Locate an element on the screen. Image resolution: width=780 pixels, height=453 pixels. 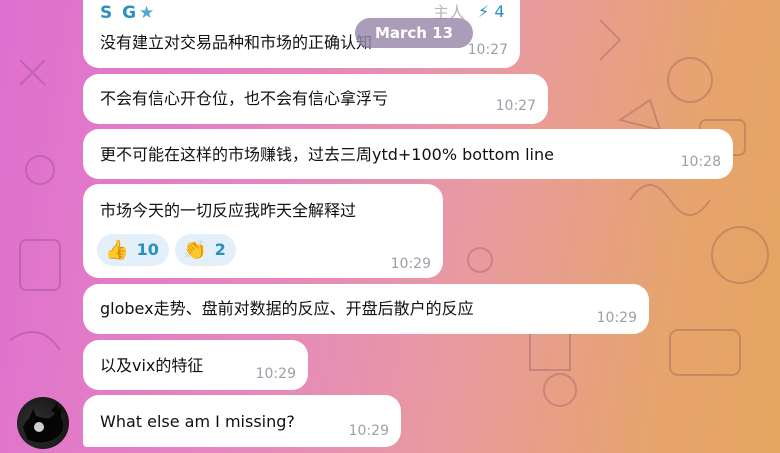
reaction-thumbs-up: 👍 10 is located at coordinates (133, 250).